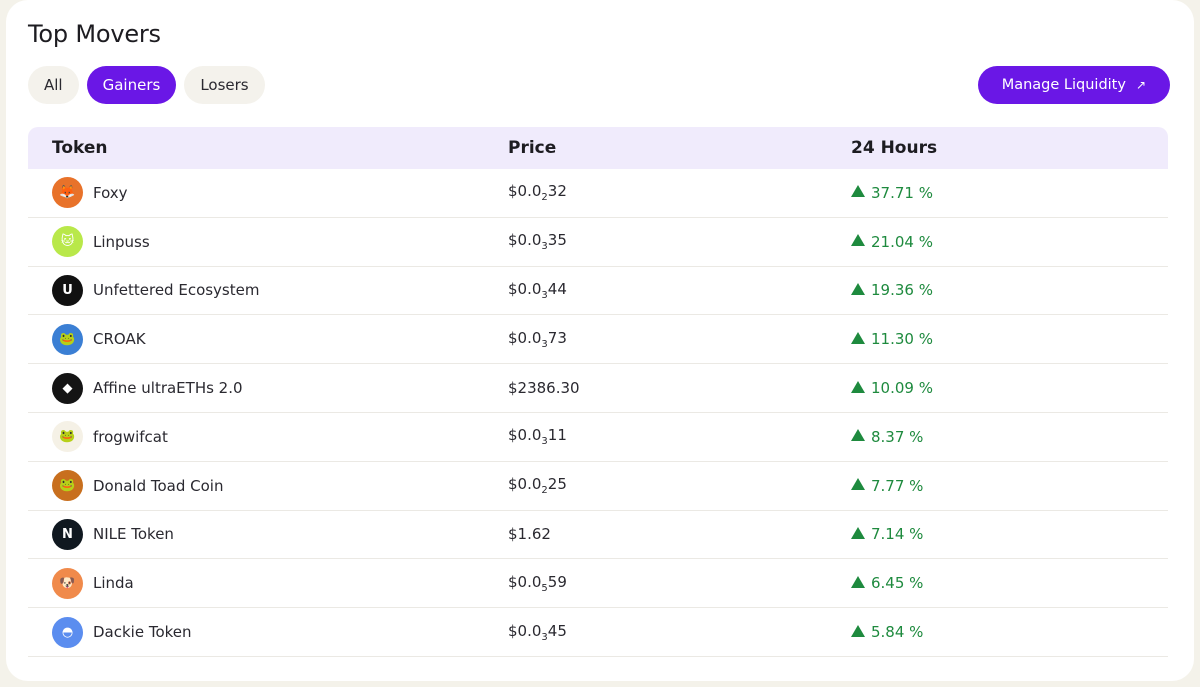  I want to click on token-logo-icon: 🐱, so click(67, 242).